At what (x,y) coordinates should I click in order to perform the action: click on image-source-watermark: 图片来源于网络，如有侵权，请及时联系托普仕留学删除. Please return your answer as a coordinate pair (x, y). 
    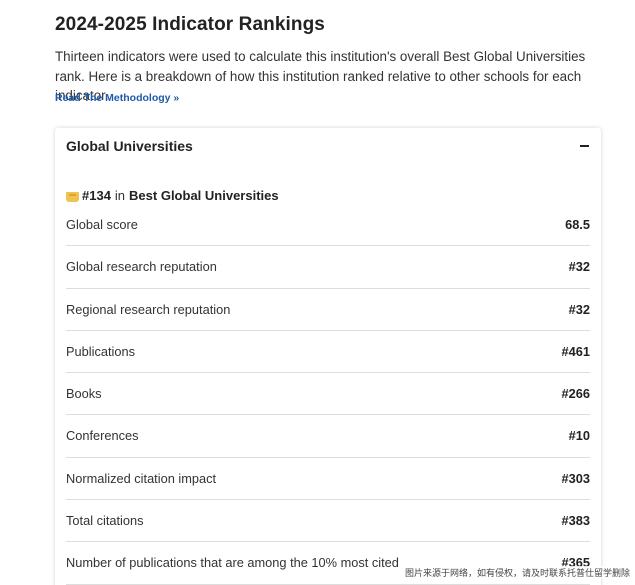
    Looking at the image, I should click on (517, 572).